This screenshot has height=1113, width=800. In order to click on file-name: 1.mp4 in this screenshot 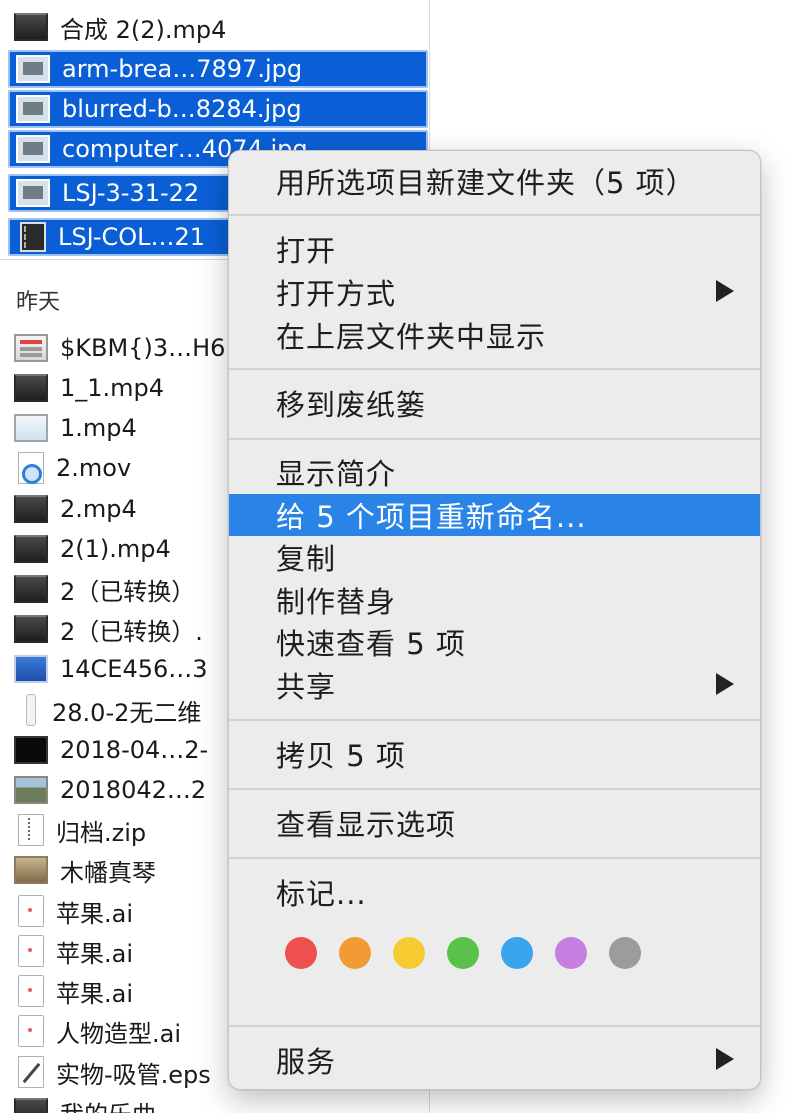, I will do `click(98, 428)`.